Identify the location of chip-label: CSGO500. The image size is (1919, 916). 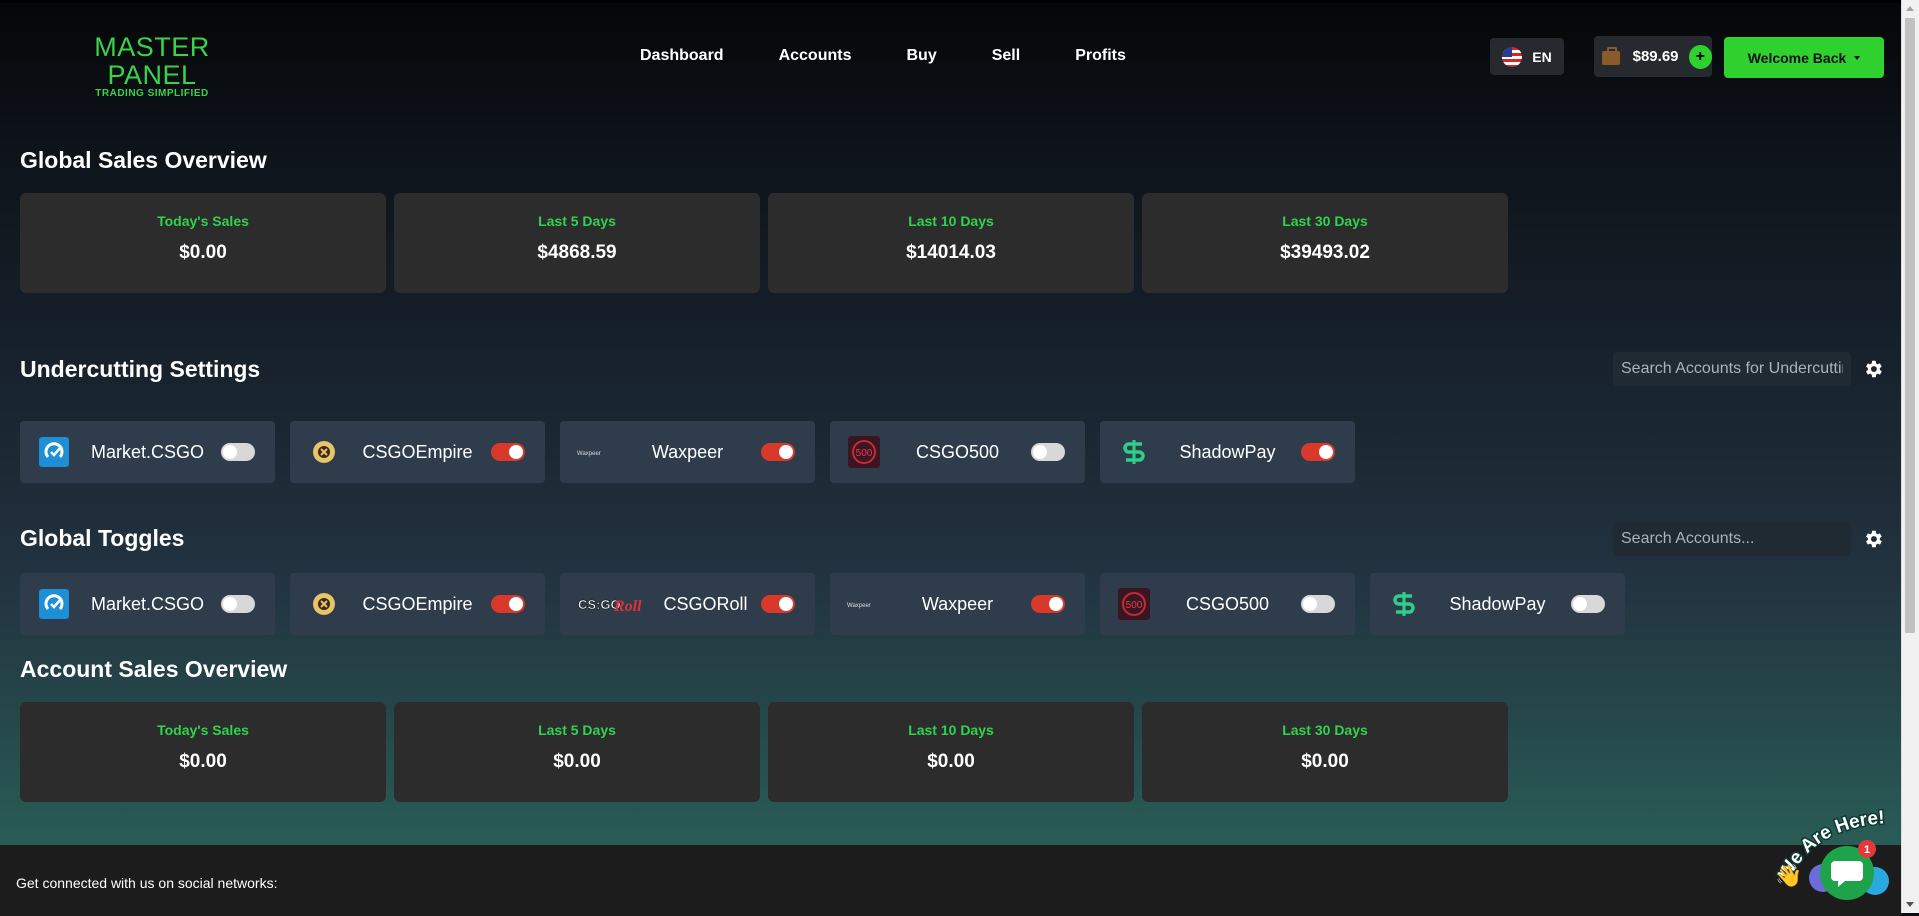
(1227, 603).